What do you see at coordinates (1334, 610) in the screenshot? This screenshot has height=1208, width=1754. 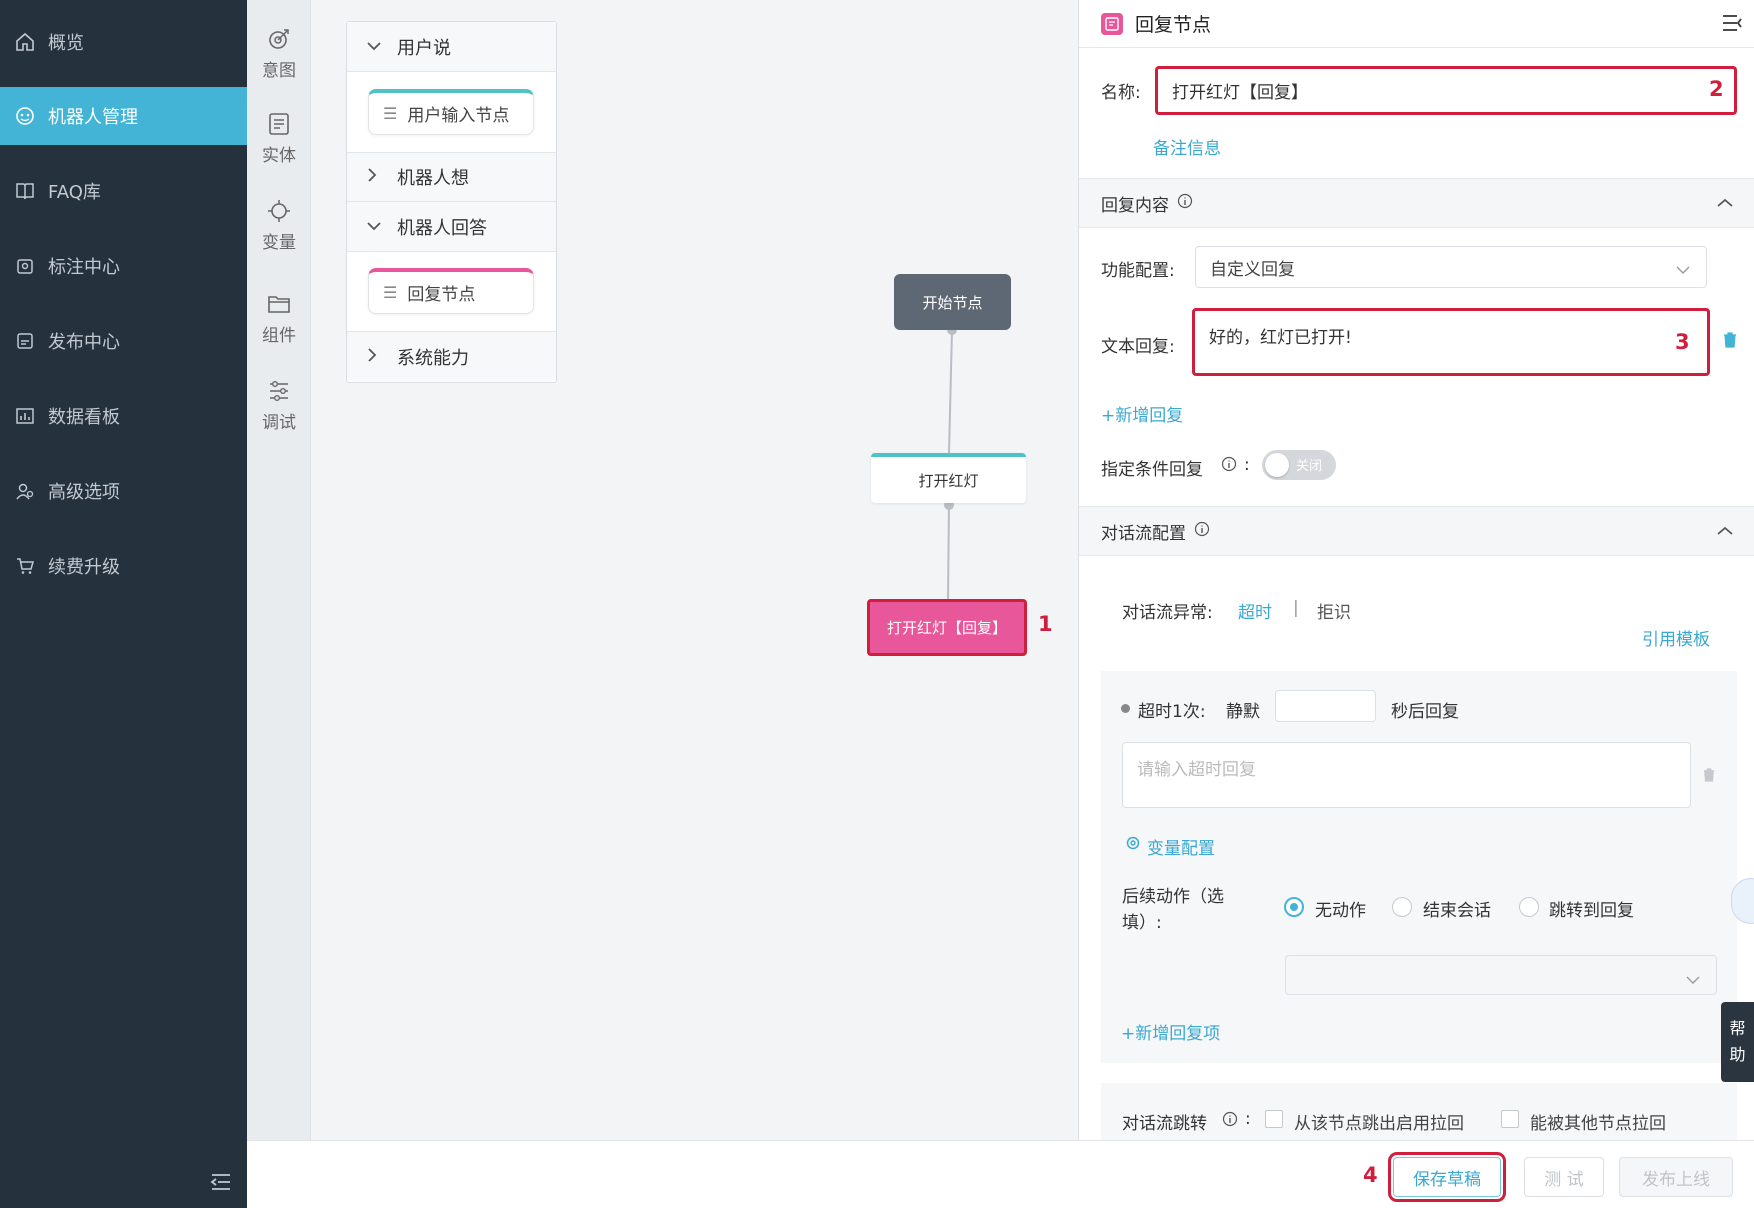 I see `tab-reject: 拒识` at bounding box center [1334, 610].